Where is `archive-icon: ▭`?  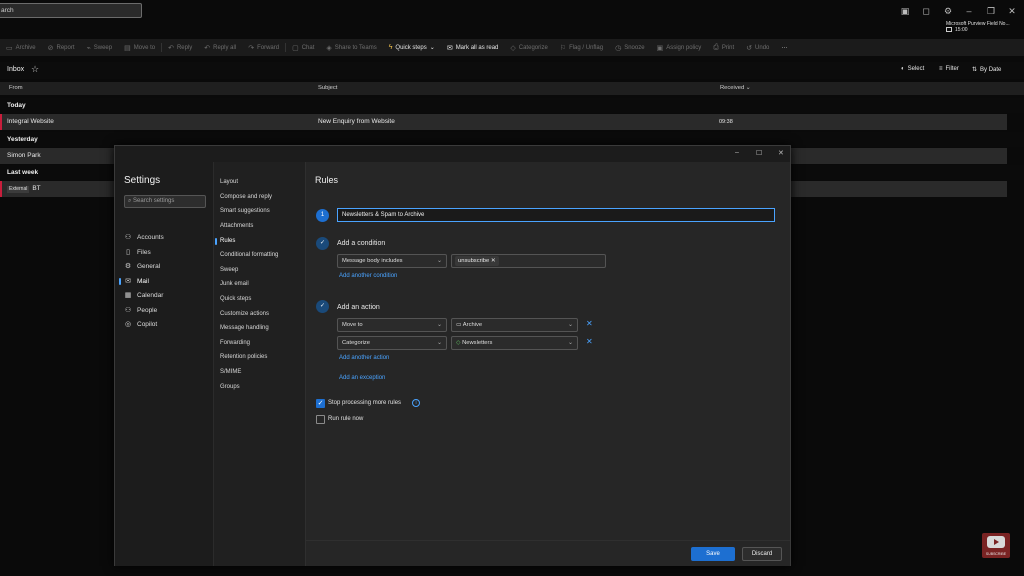
archive-icon: ▭ is located at coordinates (9, 48).